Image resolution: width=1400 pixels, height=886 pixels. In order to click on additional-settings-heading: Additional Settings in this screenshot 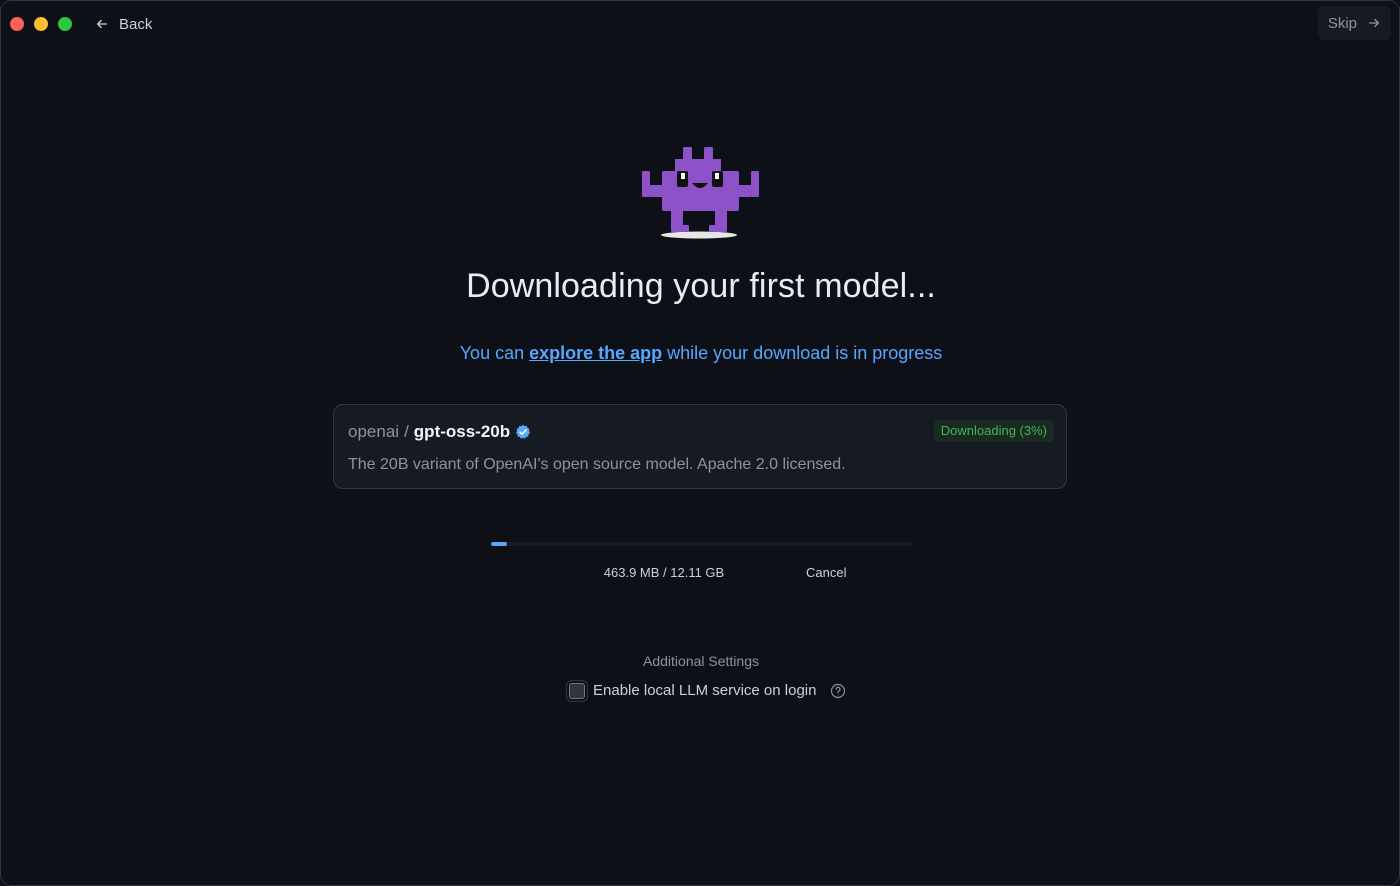, I will do `click(701, 661)`.